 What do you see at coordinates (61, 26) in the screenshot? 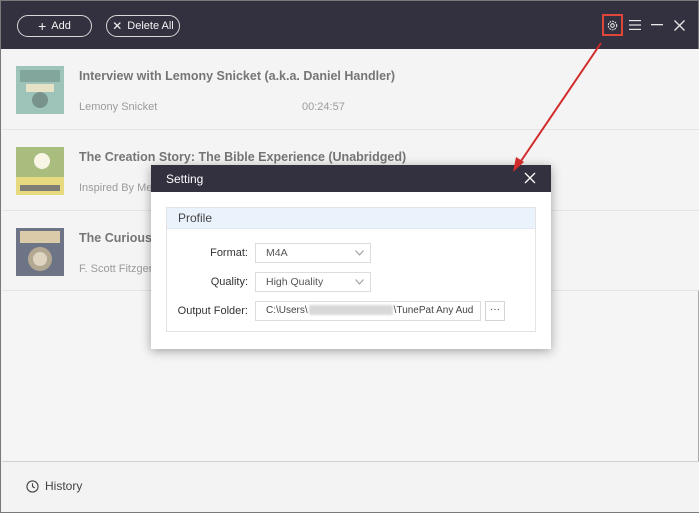
I see `add-button-label: Add` at bounding box center [61, 26].